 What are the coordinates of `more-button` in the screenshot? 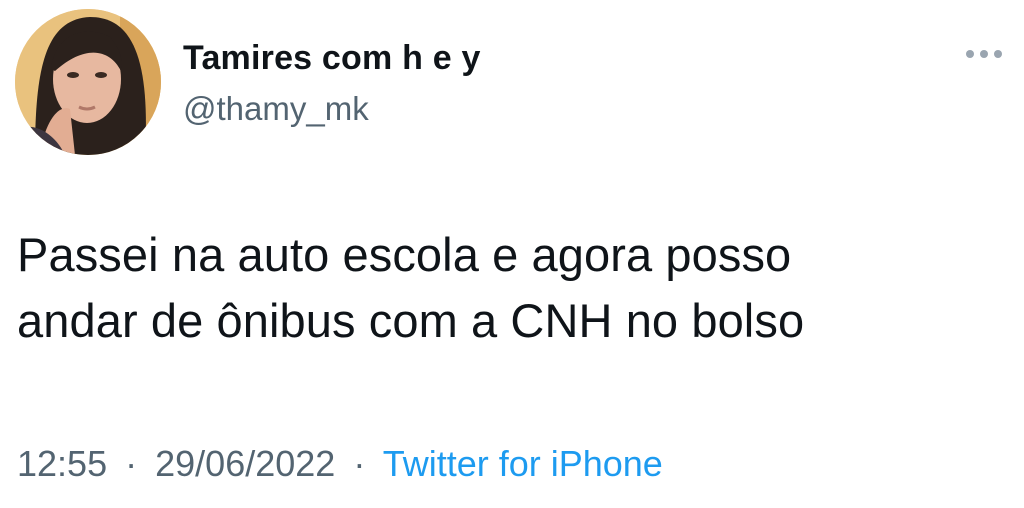 It's located at (984, 54).